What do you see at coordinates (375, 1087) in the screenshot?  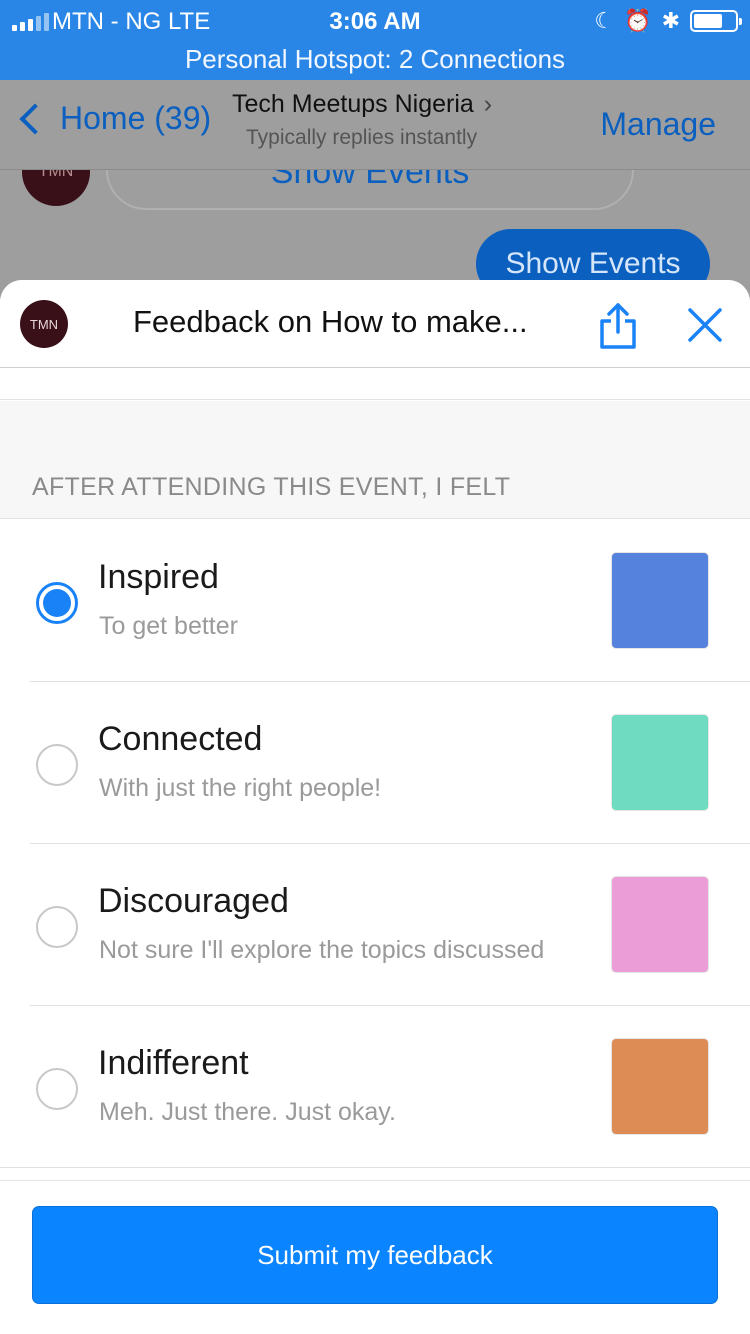 I see `option-indifferent: Indifferent Meh. Just there. Just okay.` at bounding box center [375, 1087].